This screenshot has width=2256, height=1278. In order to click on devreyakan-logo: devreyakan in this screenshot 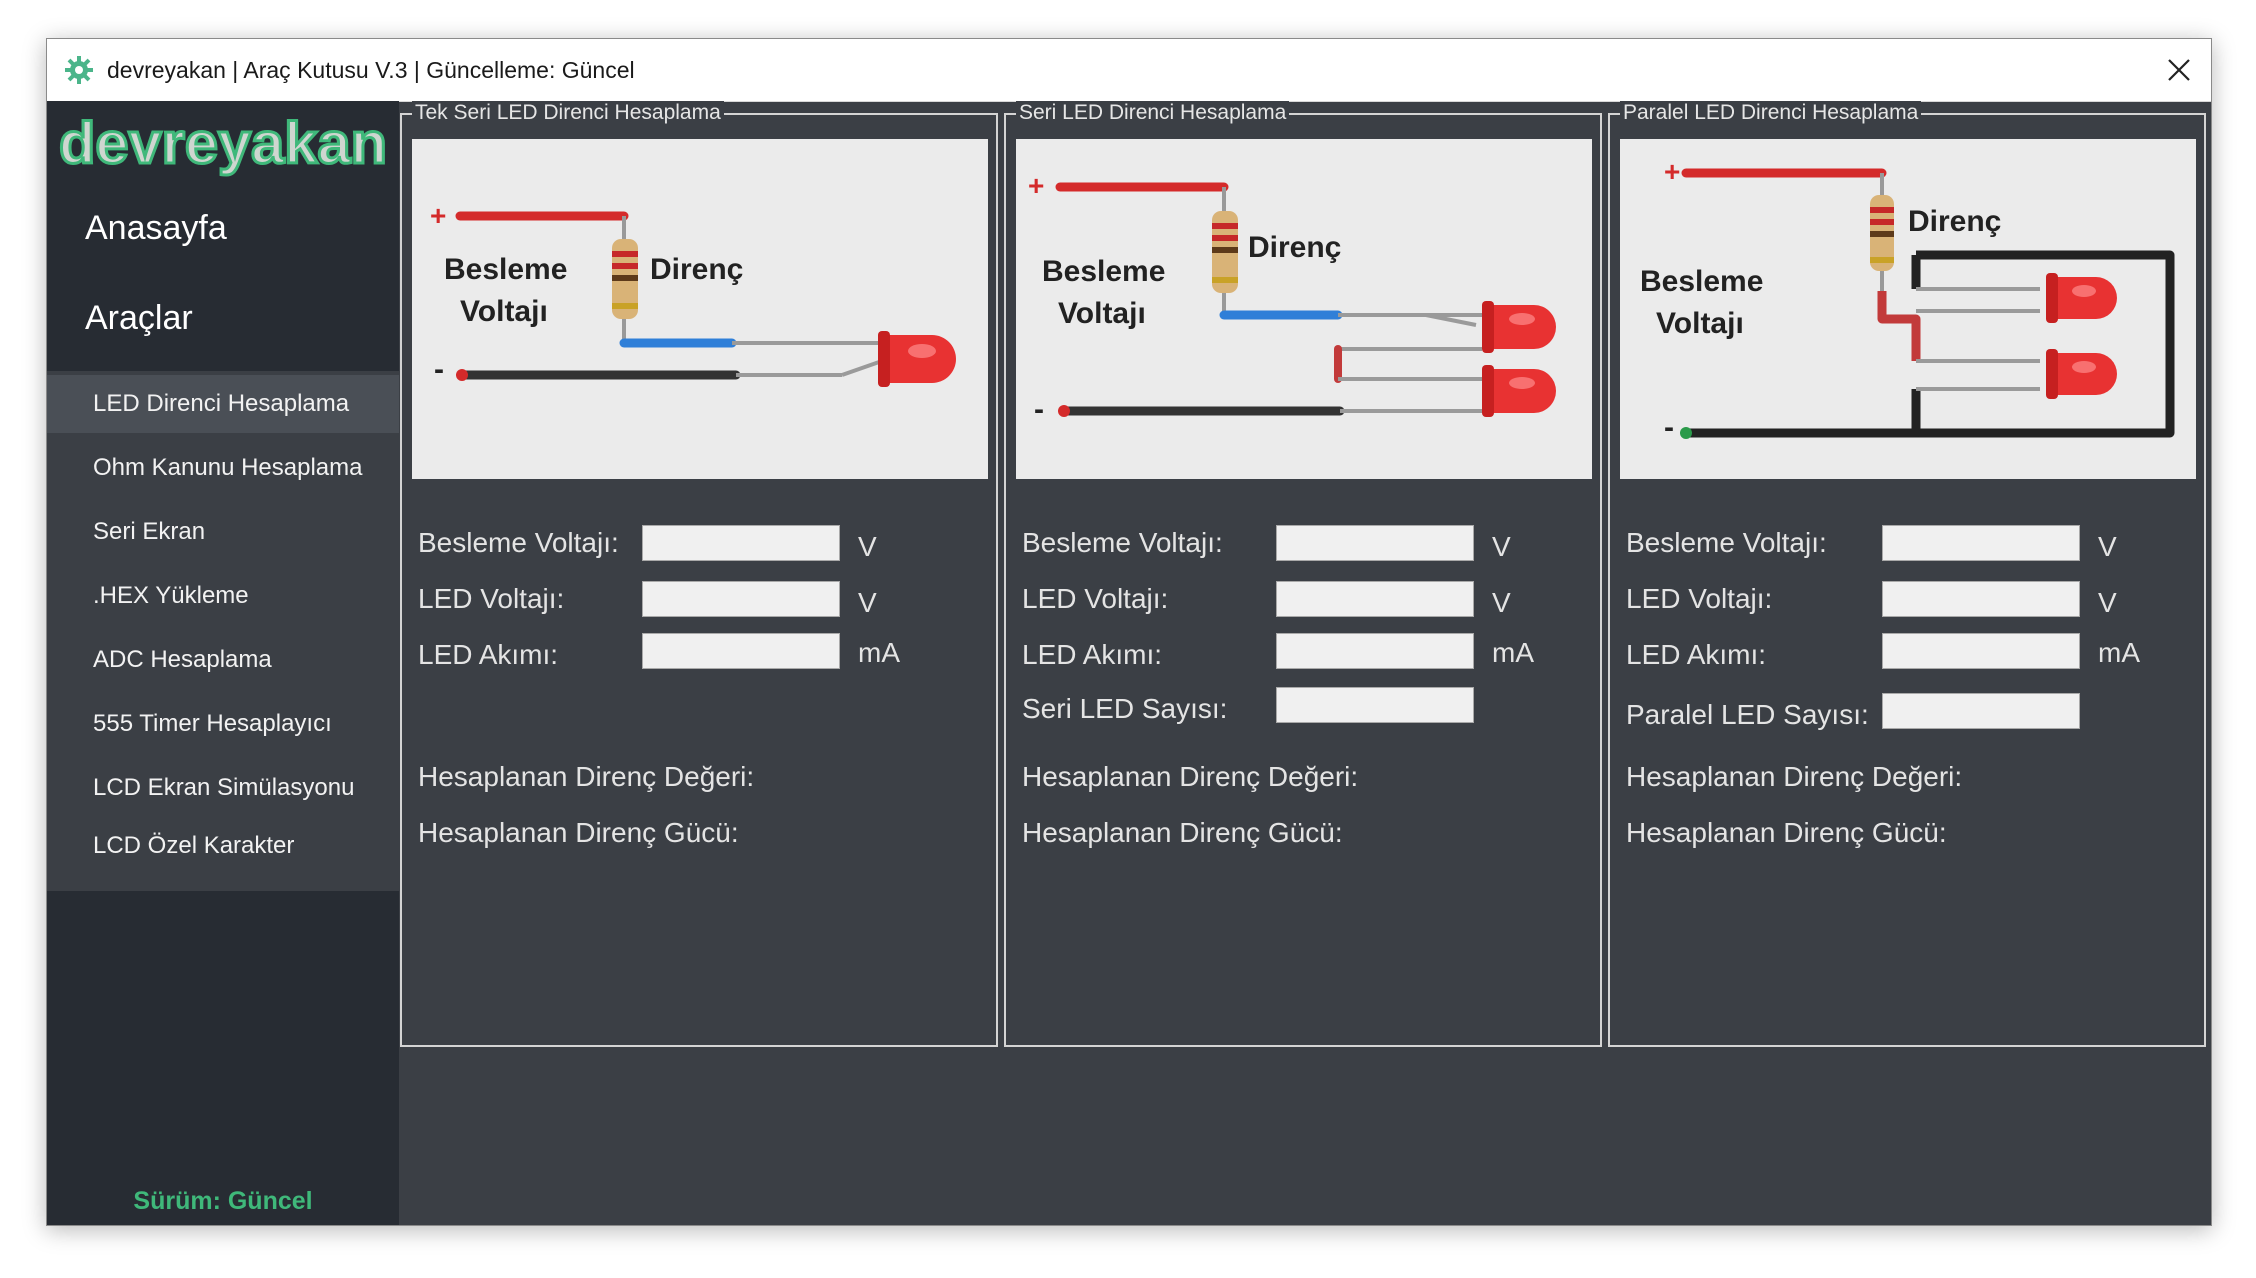, I will do `click(223, 144)`.